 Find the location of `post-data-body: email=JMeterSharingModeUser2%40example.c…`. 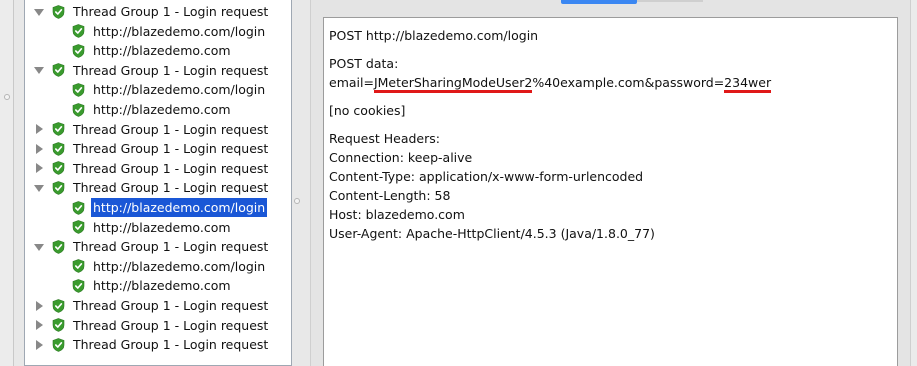

post-data-body: email=JMeterSharingModeUser2%40example.c… is located at coordinates (610, 83).